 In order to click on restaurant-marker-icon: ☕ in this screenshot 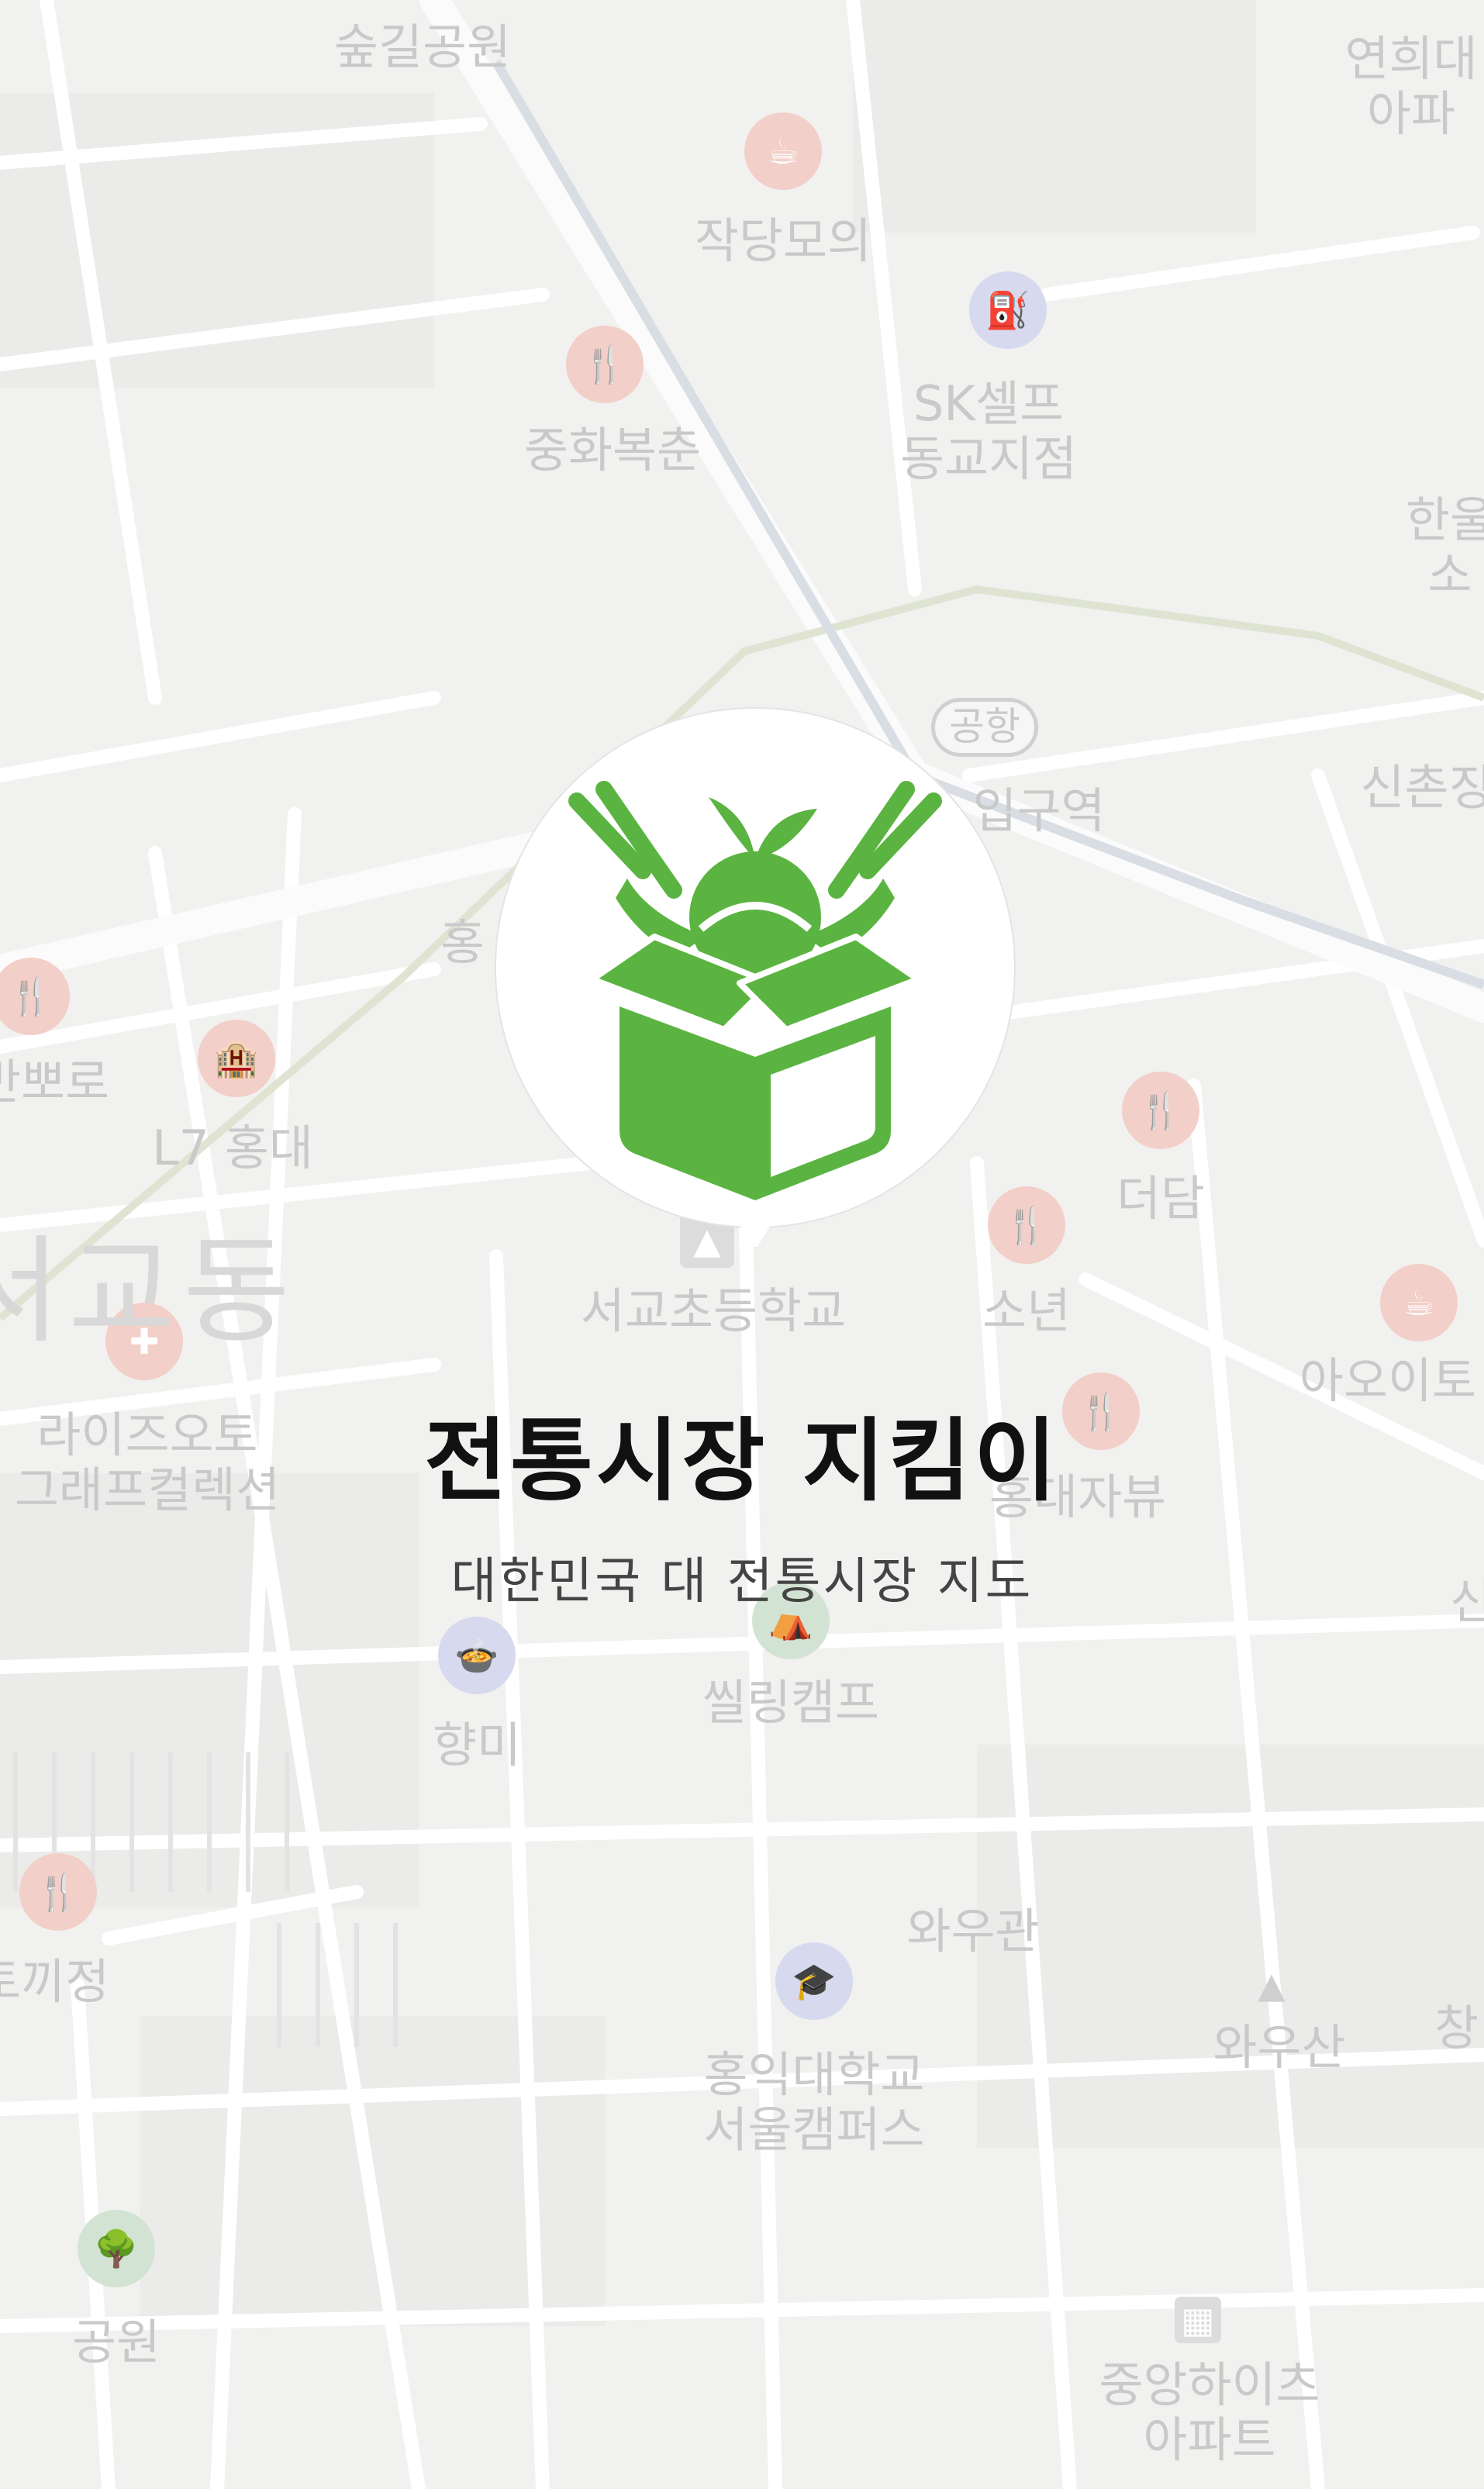, I will do `click(783, 151)`.